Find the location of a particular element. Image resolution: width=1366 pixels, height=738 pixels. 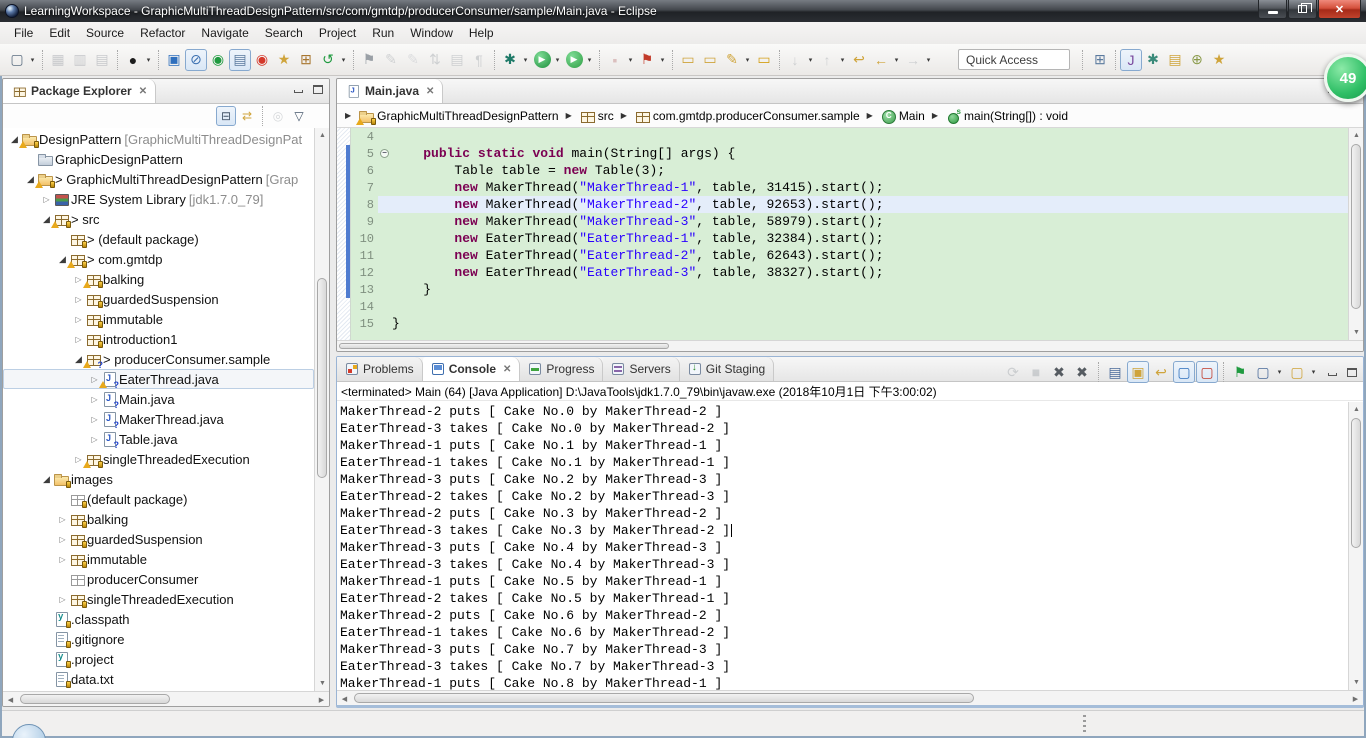

menu-refactor: Refactor is located at coordinates (162, 33).